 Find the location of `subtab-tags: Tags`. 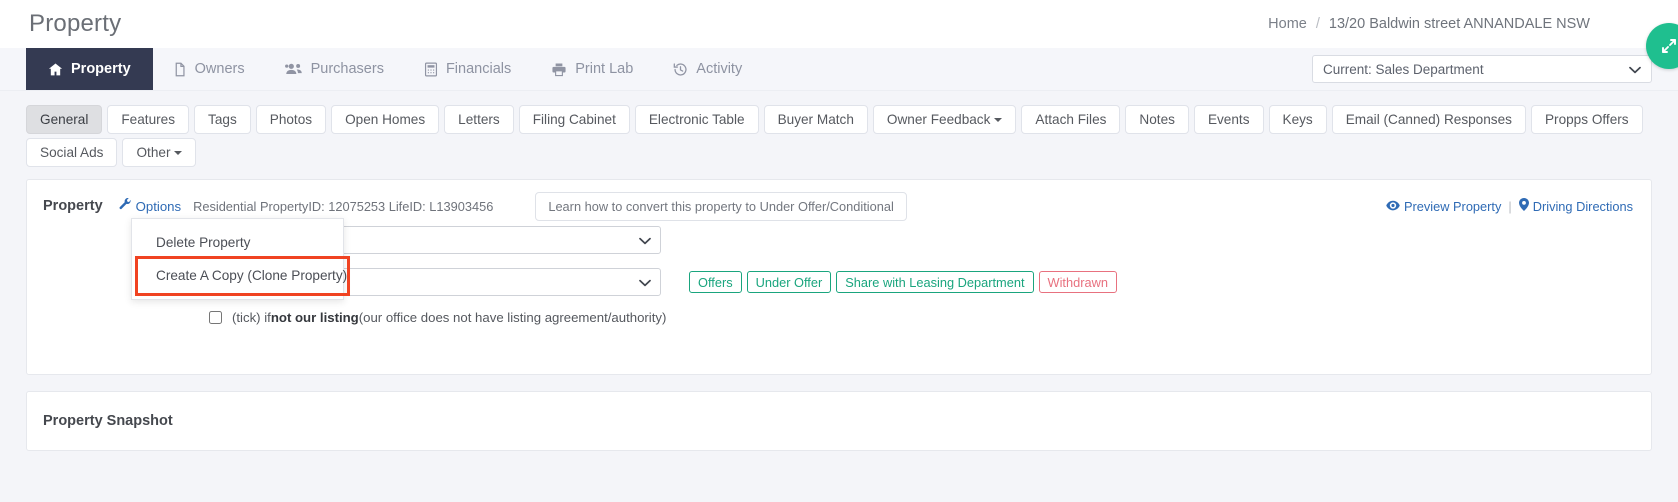

subtab-tags: Tags is located at coordinates (222, 119).